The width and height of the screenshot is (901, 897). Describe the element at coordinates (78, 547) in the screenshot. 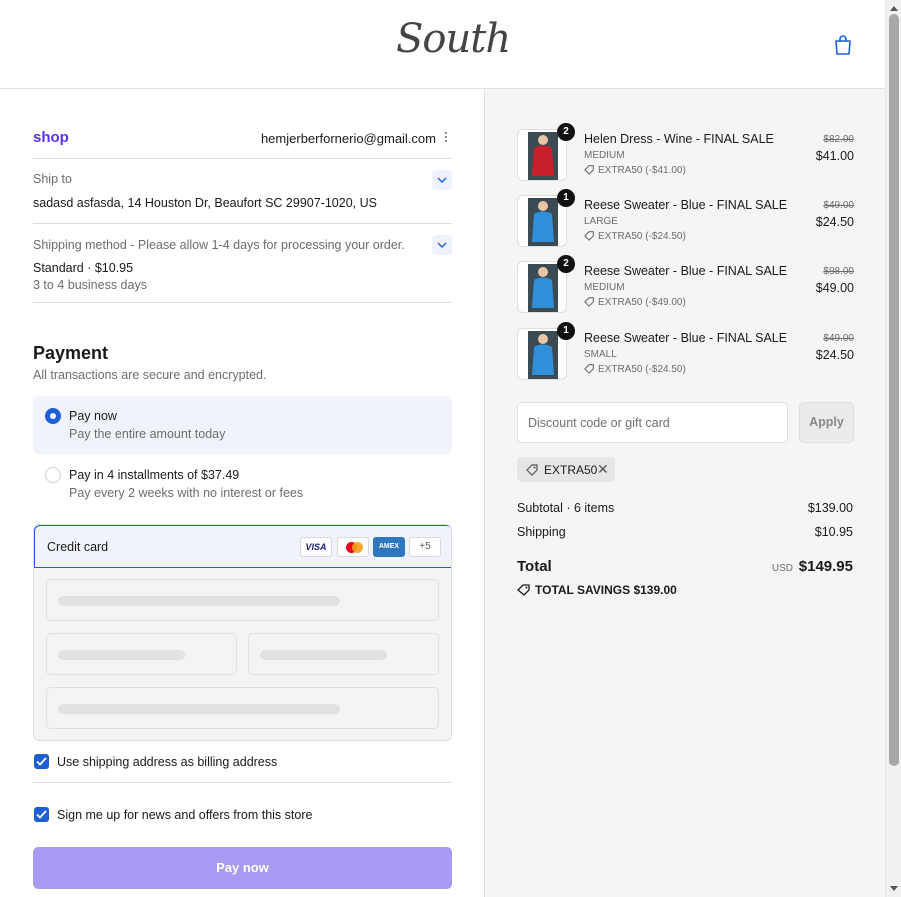

I see `credit-card-label: Credit card` at that location.